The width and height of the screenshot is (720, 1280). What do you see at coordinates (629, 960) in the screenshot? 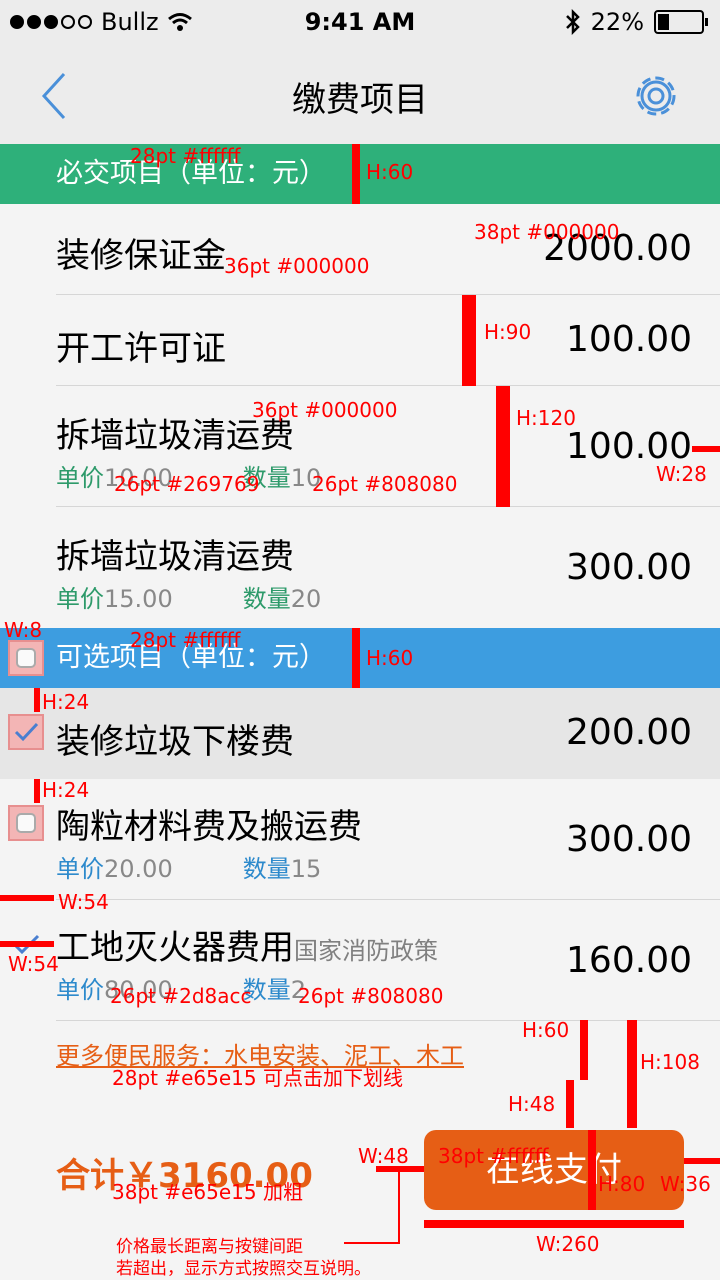
I see `item-amount: 160.00` at bounding box center [629, 960].